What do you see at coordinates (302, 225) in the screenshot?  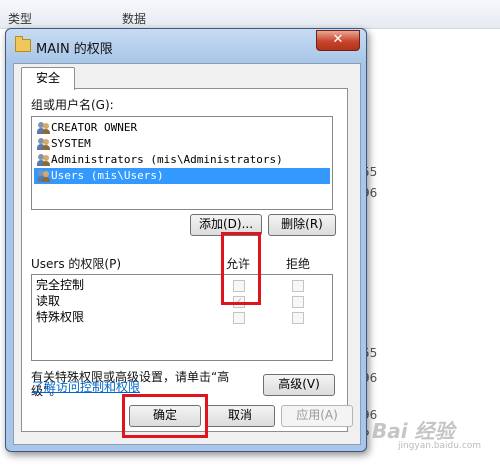 I see `remove-button: 删除(R)` at bounding box center [302, 225].